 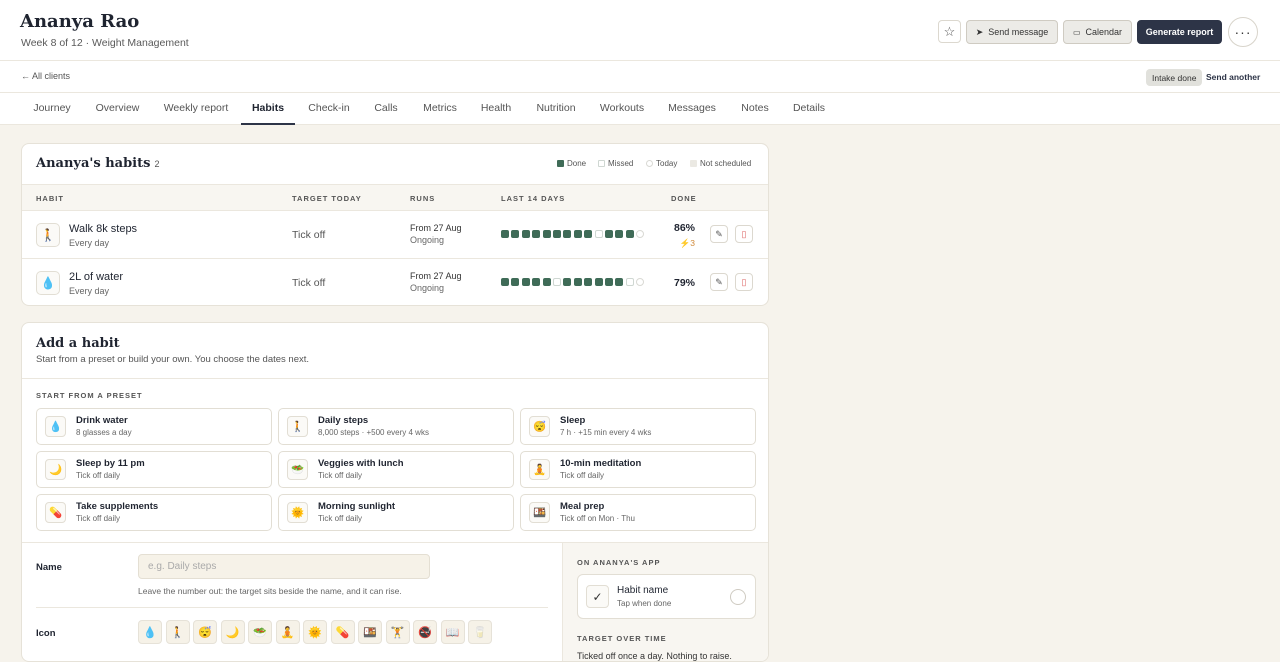 I want to click on app-preview-label: ON ANANYA'S APP, so click(x=619, y=562).